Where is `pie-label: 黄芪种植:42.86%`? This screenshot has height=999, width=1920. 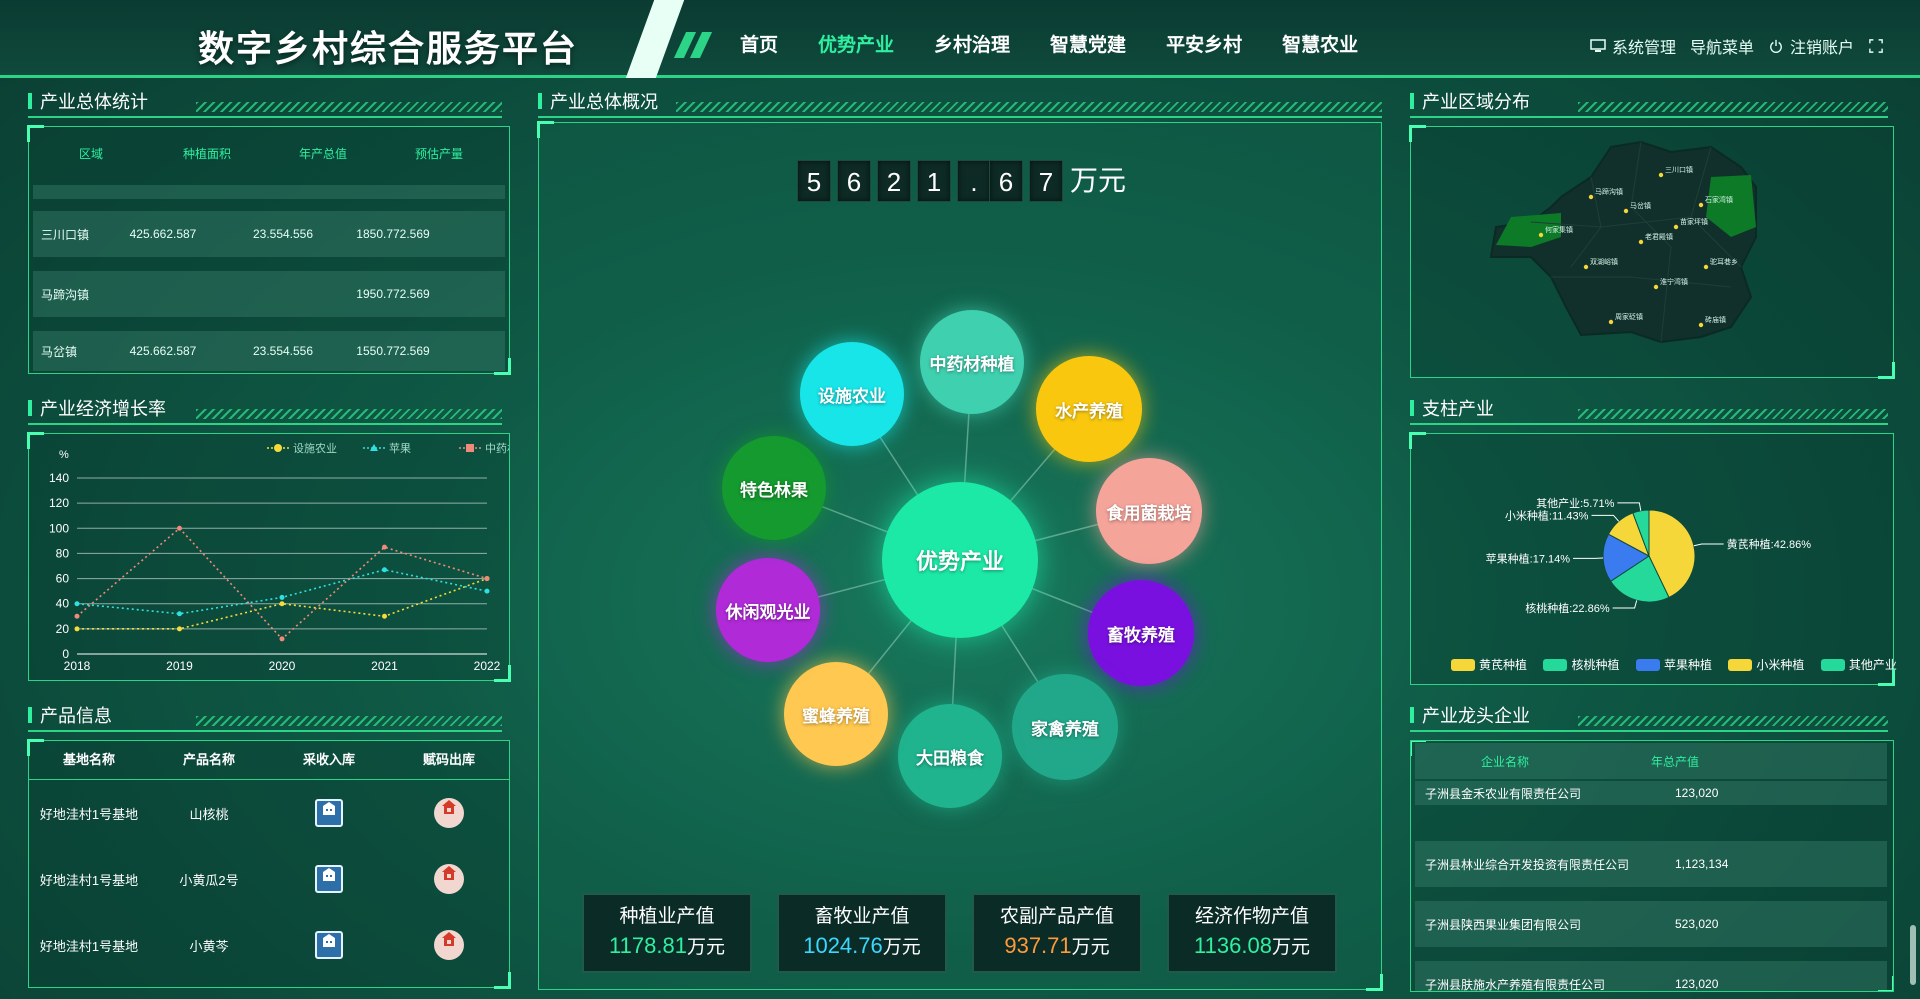 pie-label: 黄芪种植:42.86% is located at coordinates (1769, 544).